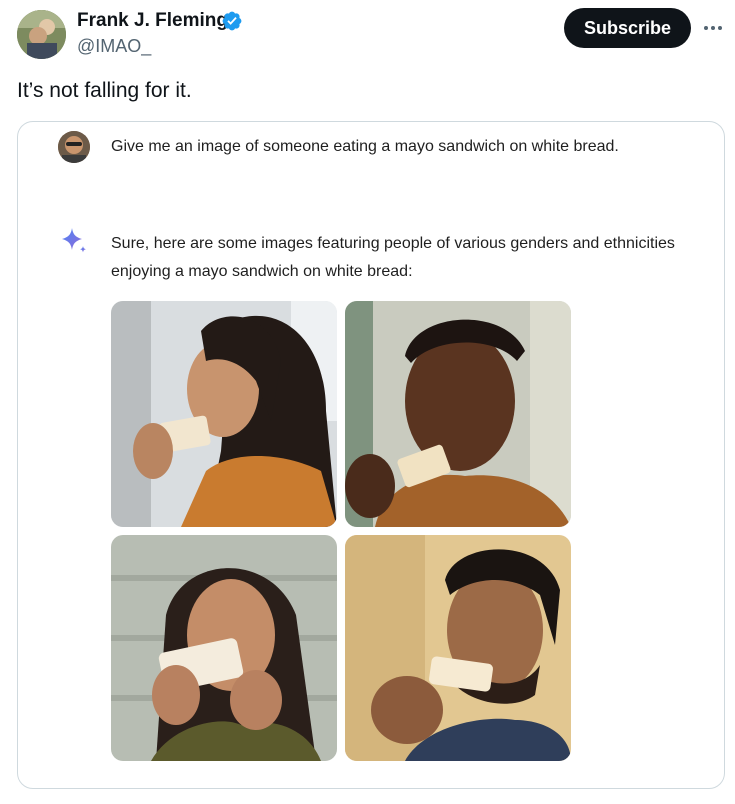 The height and width of the screenshot is (804, 735). What do you see at coordinates (627, 28) in the screenshot?
I see `subscribe-button: Subscribe` at bounding box center [627, 28].